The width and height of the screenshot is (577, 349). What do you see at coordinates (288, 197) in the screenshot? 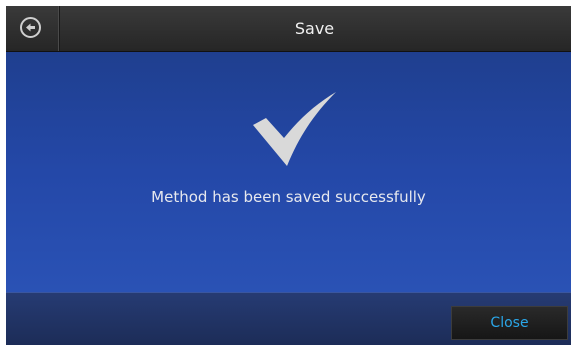
I see `success-message: Method has been saved successfully` at bounding box center [288, 197].